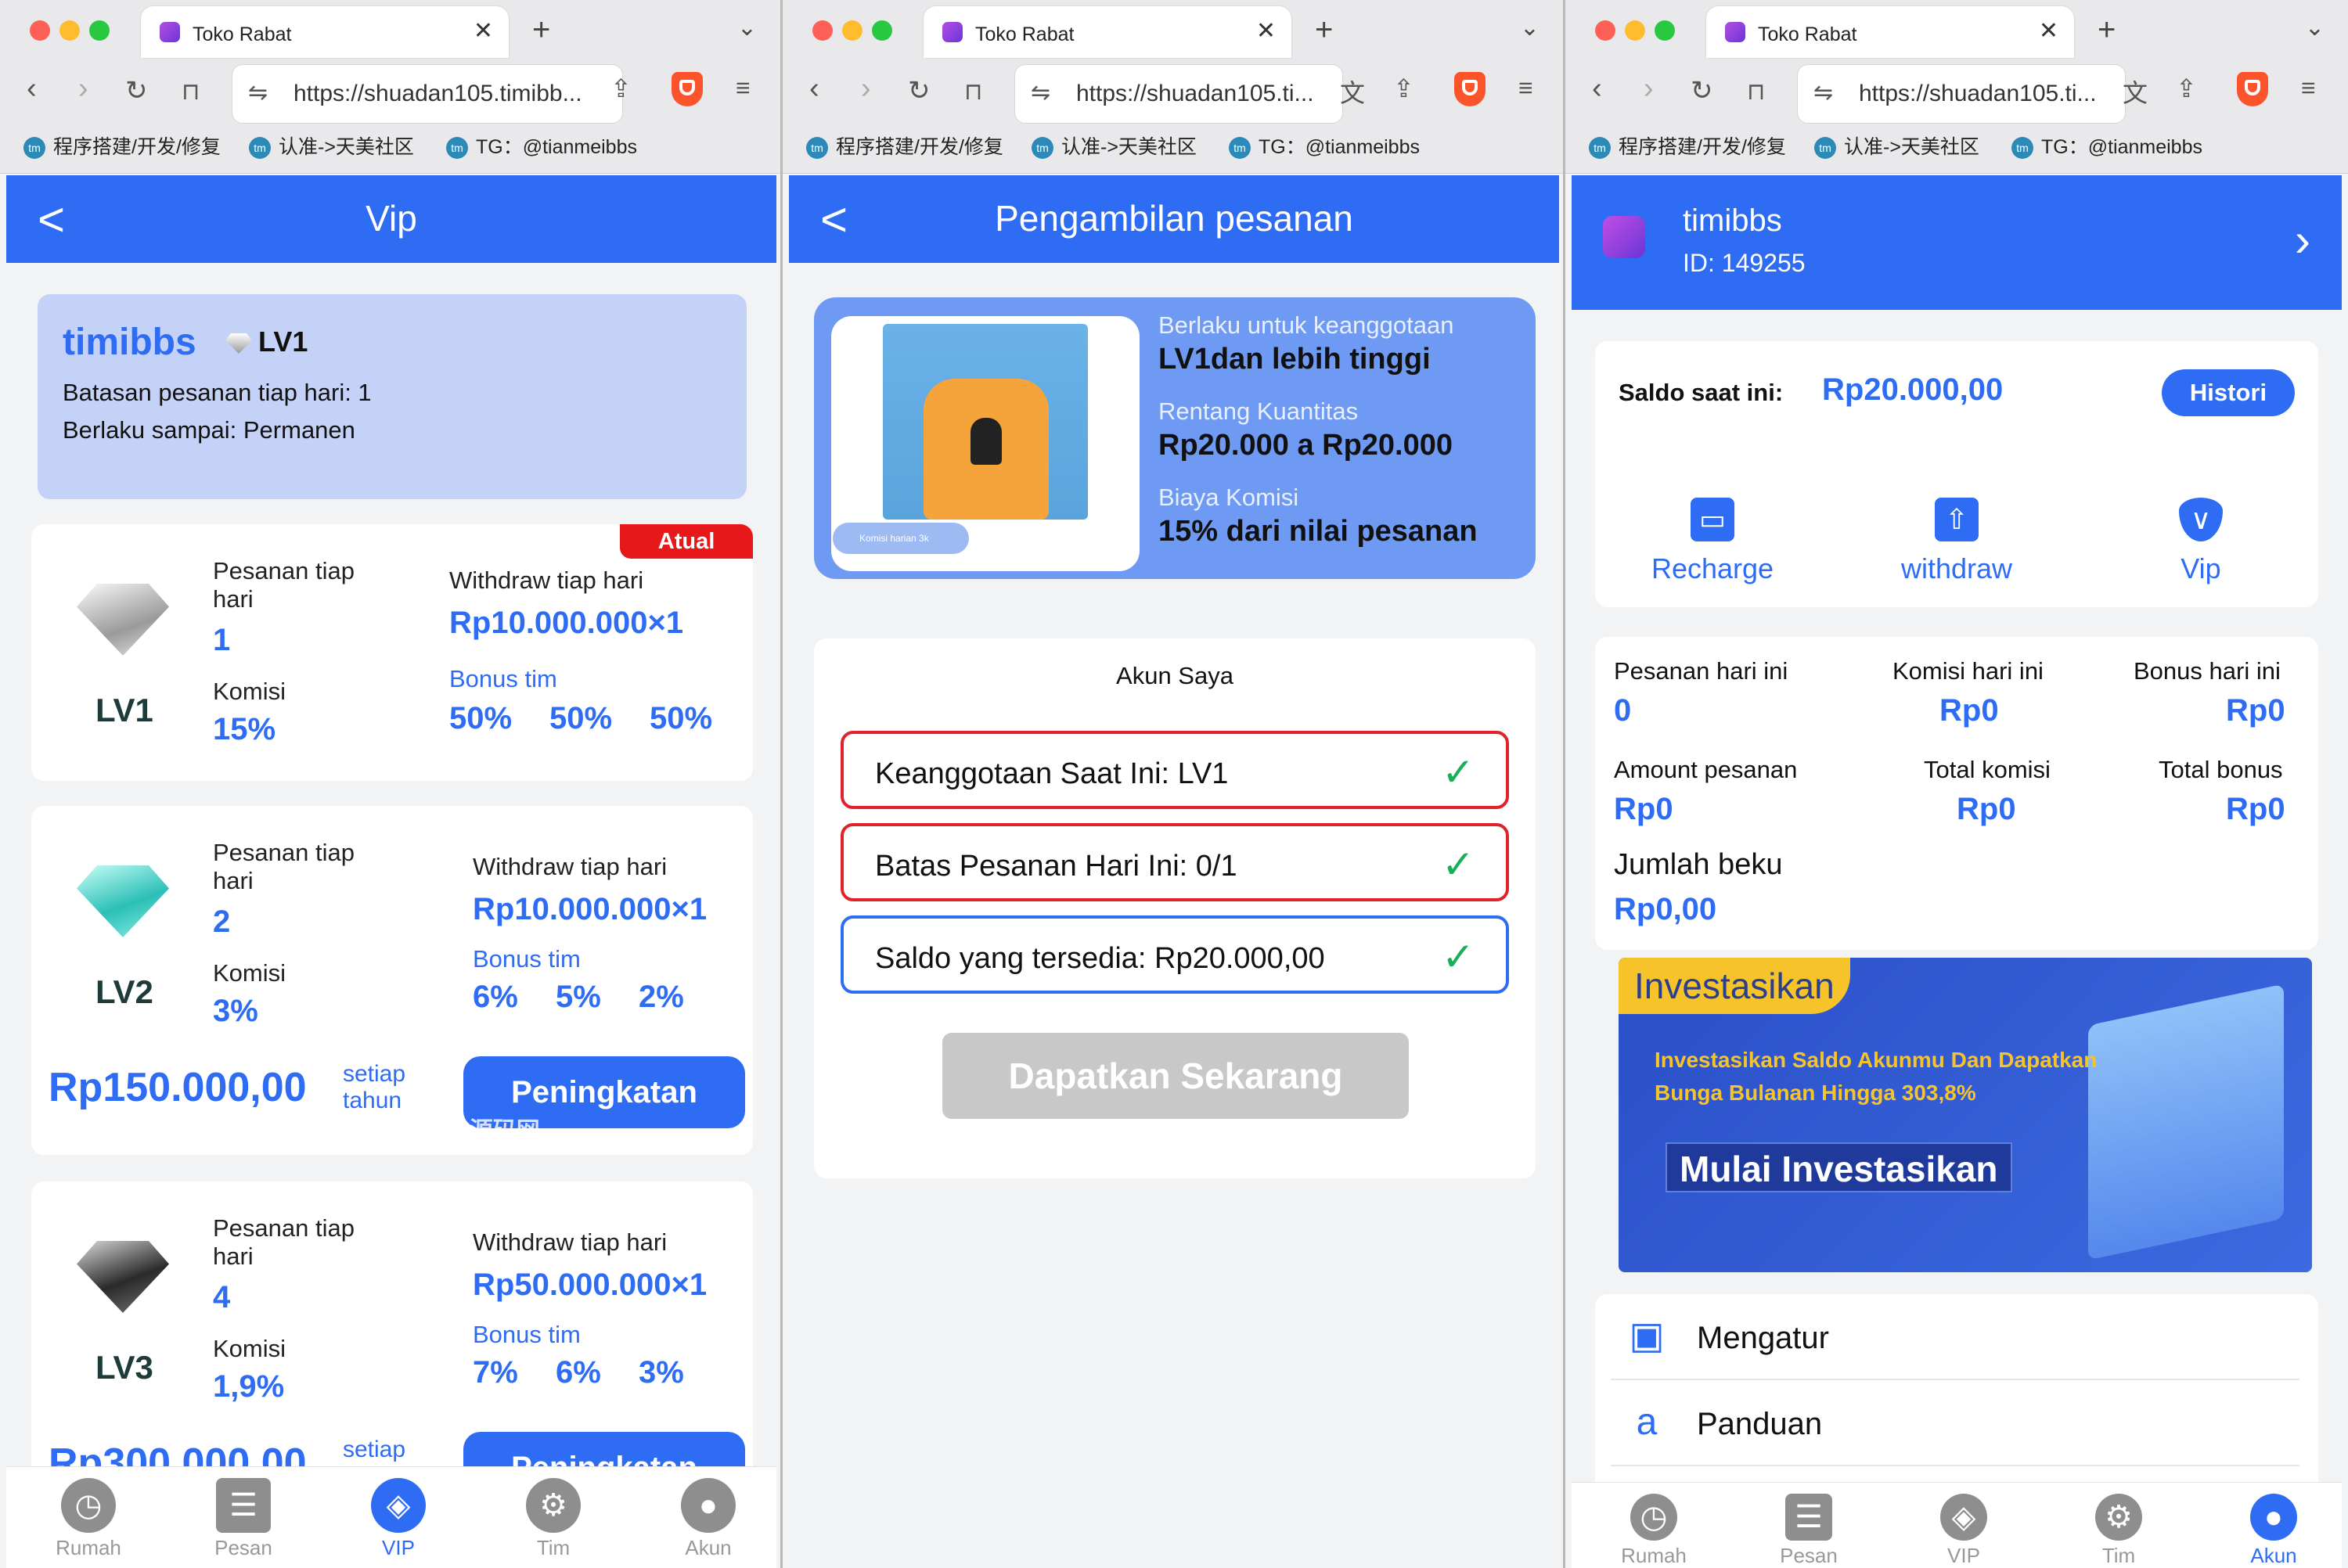 Image resolution: width=2348 pixels, height=1568 pixels. I want to click on banner-tag: Investasikan, so click(1735, 986).